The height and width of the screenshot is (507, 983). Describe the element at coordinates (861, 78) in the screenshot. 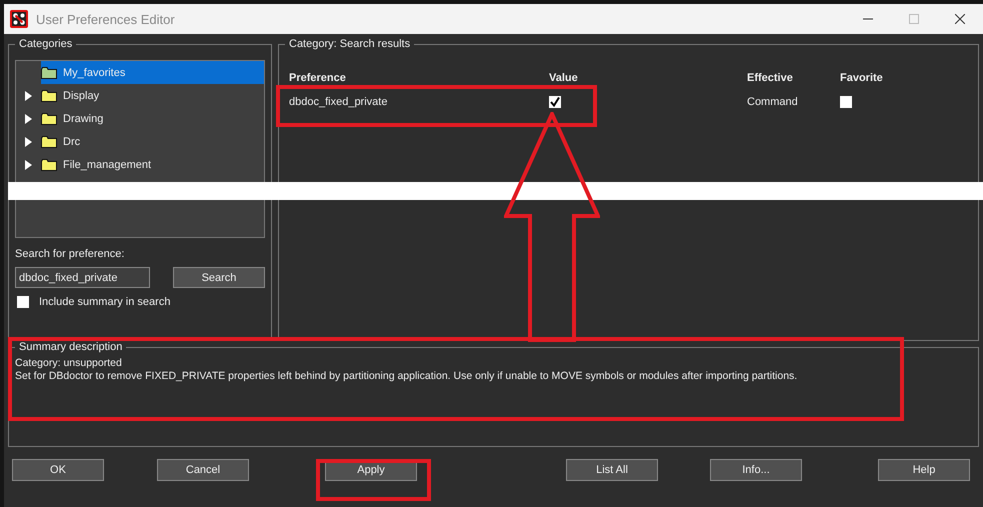

I see `column-header: Favorite` at that location.